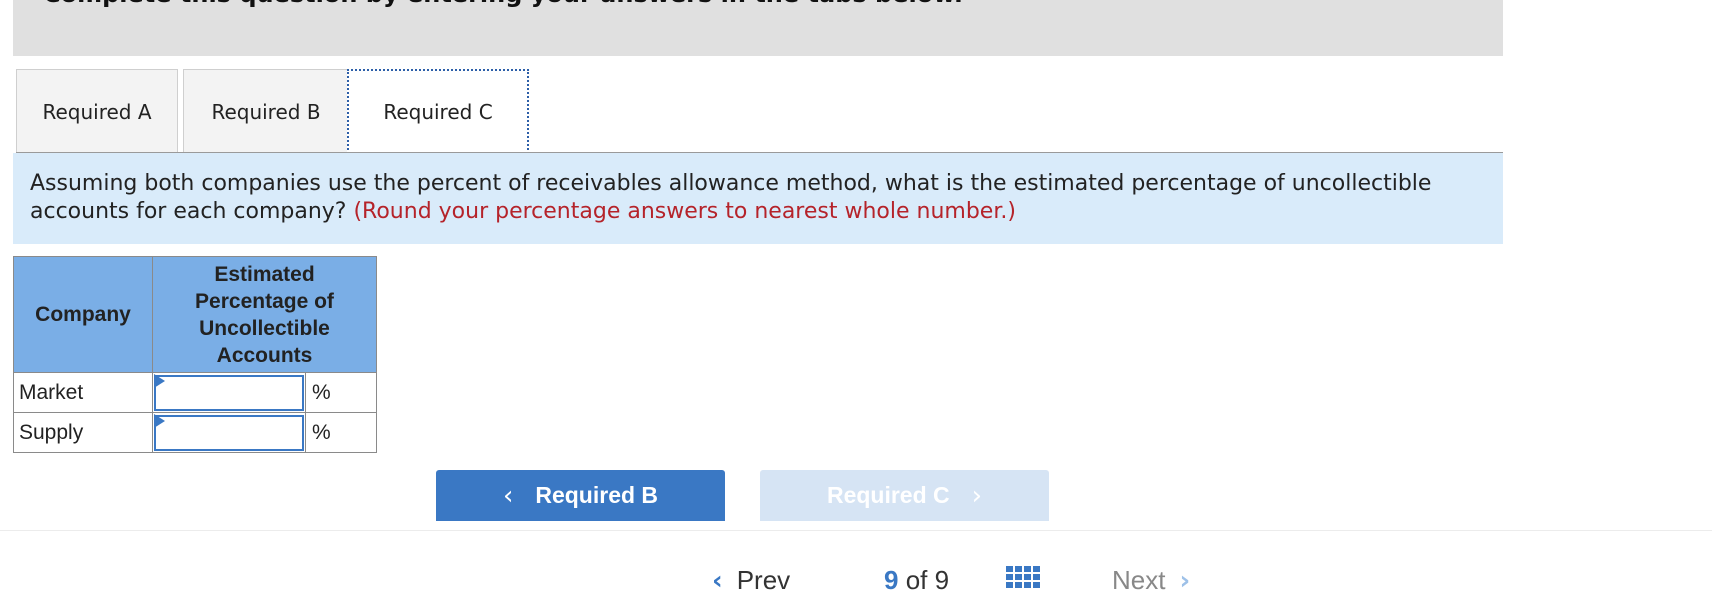  What do you see at coordinates (97, 111) in the screenshot?
I see `tab-required-a: Required A` at bounding box center [97, 111].